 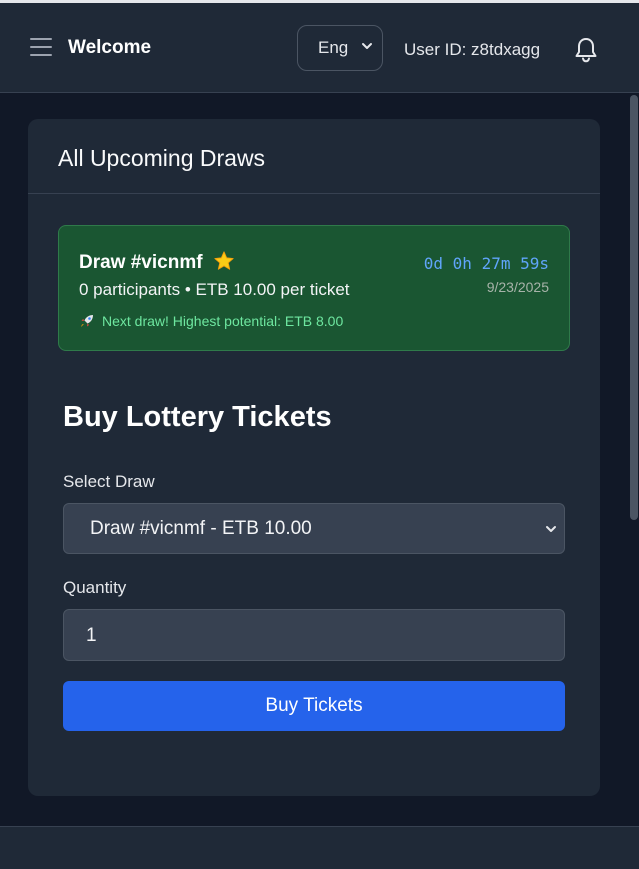 What do you see at coordinates (224, 260) in the screenshot?
I see `star-icon` at bounding box center [224, 260].